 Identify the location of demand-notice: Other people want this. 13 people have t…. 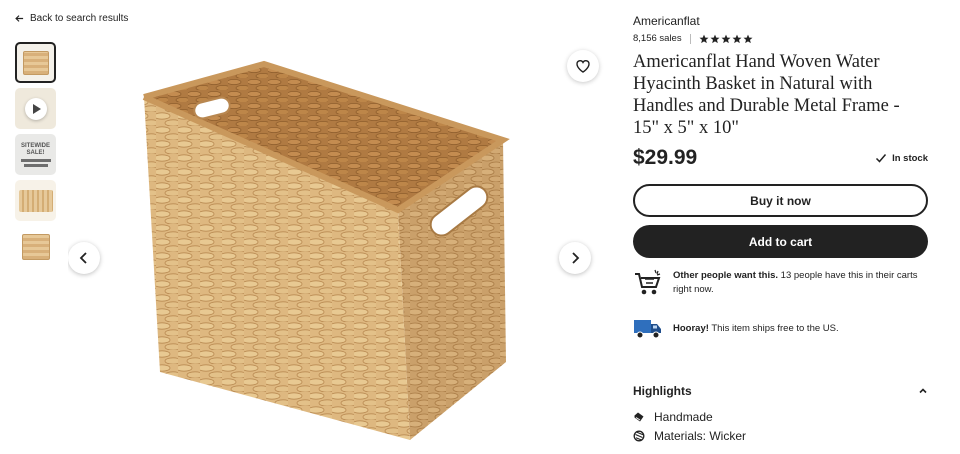
(780, 283).